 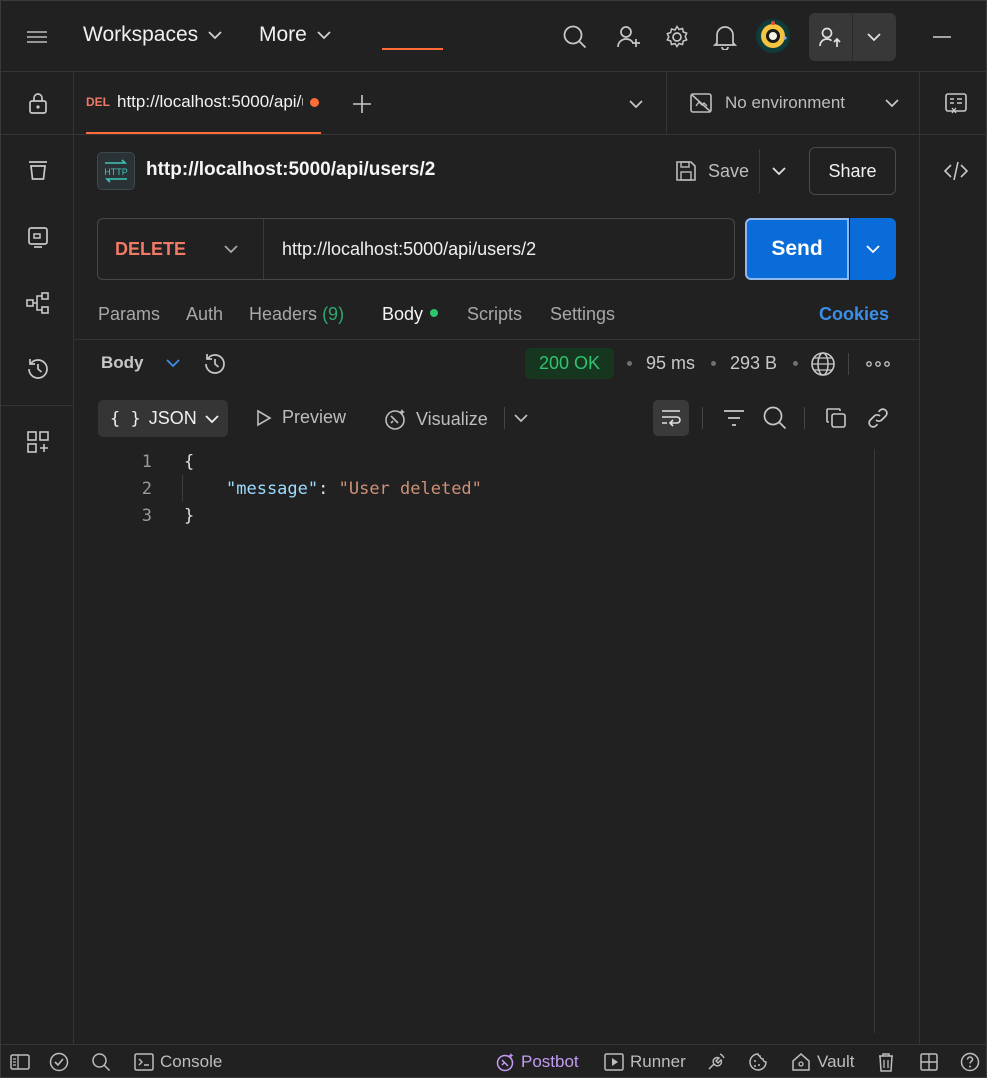 I want to click on send-button: Send, so click(x=797, y=249).